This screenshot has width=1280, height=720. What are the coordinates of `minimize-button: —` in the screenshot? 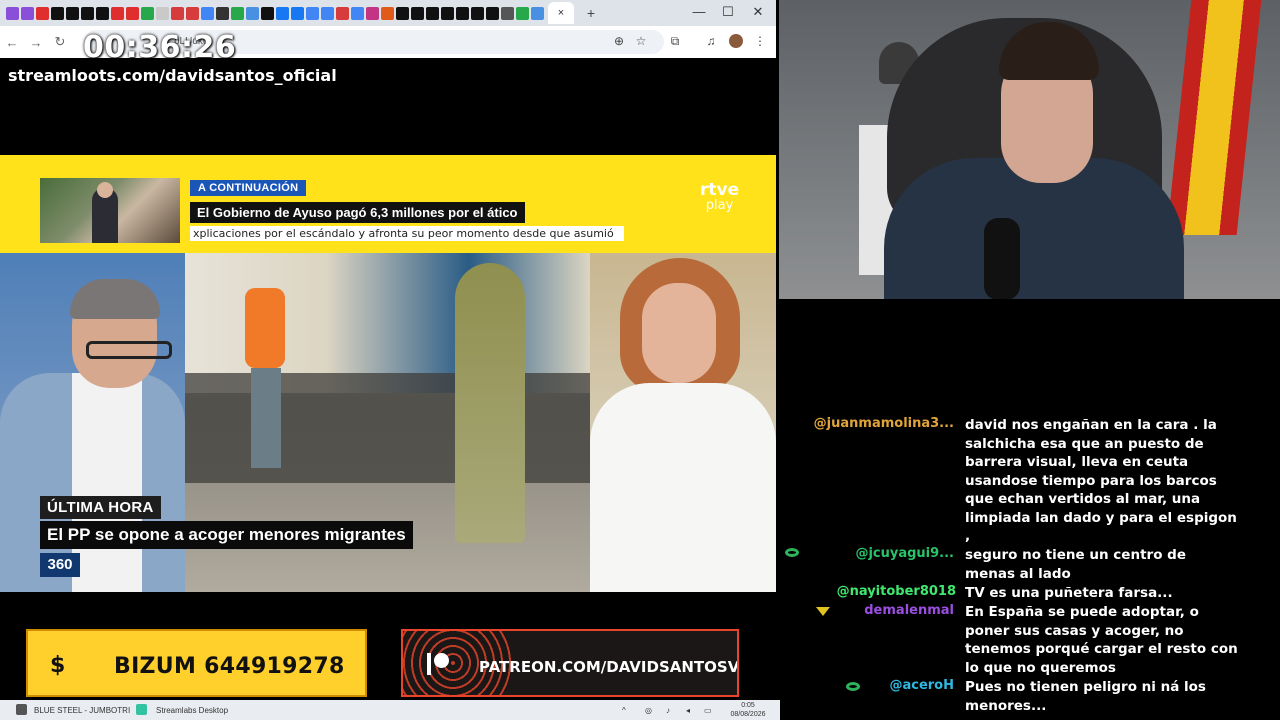 It's located at (699, 11).